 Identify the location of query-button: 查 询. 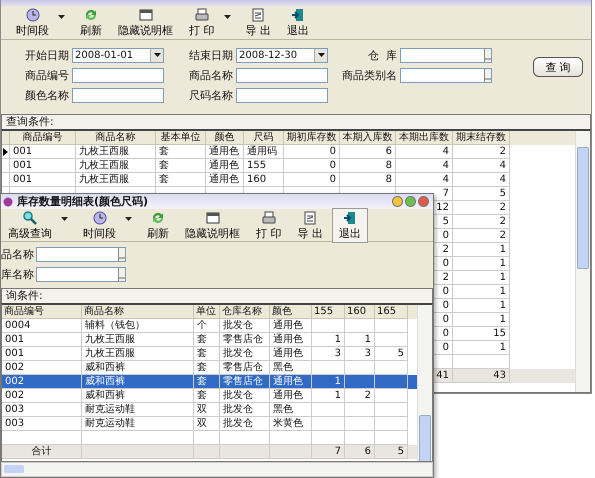
(558, 67).